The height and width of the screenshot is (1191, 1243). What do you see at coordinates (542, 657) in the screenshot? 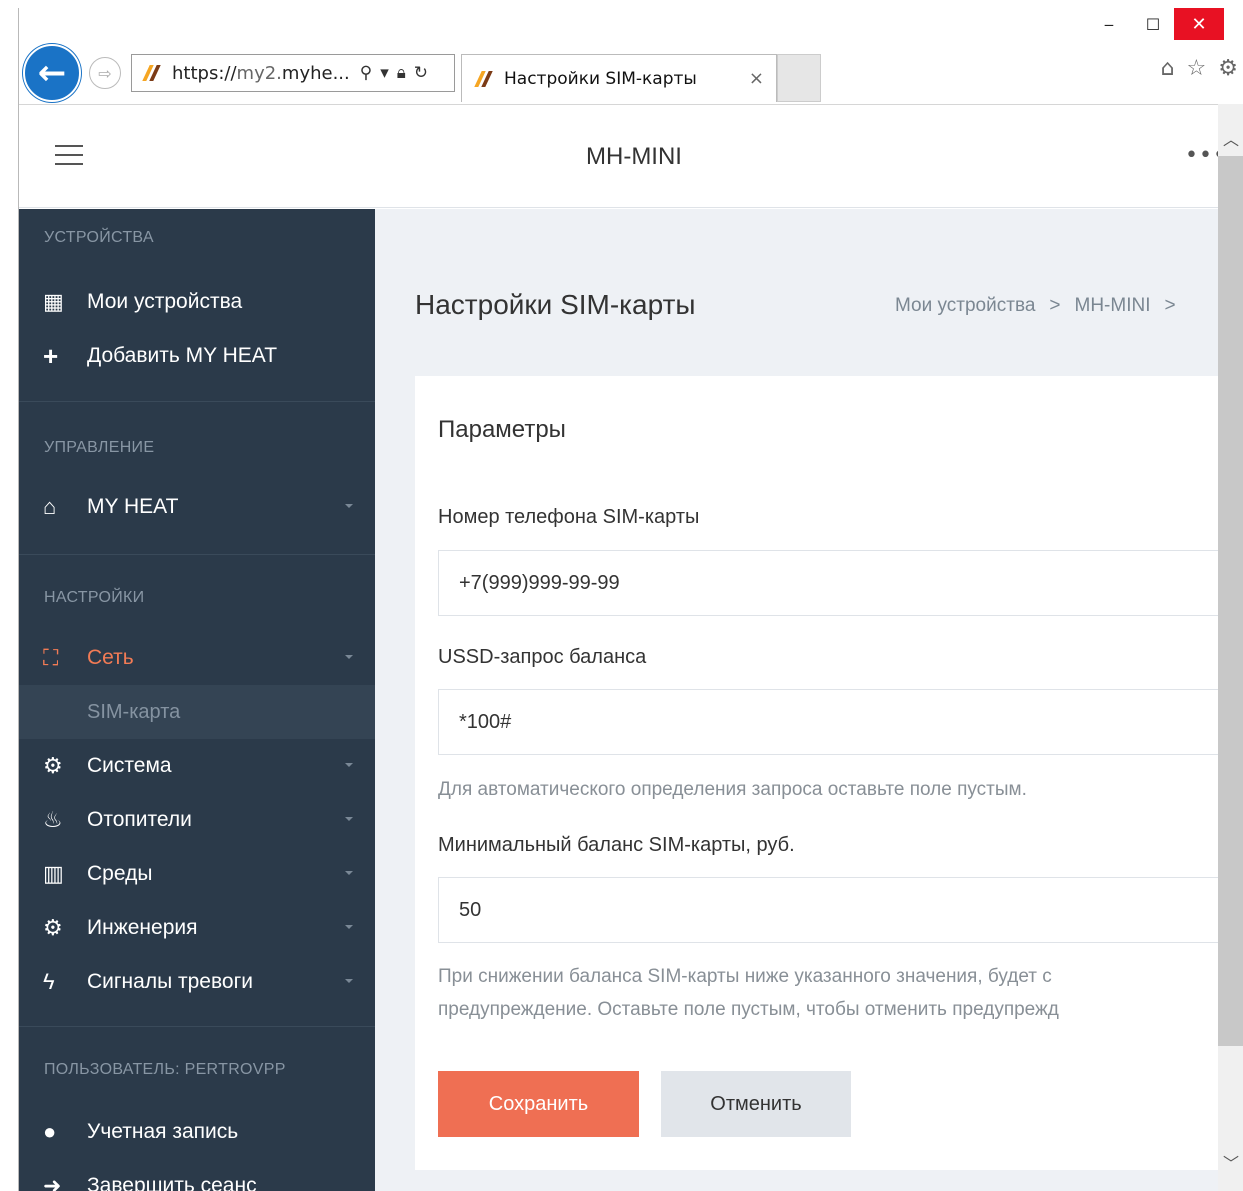
I see `ussd-label: USSD-запрос баланса` at bounding box center [542, 657].